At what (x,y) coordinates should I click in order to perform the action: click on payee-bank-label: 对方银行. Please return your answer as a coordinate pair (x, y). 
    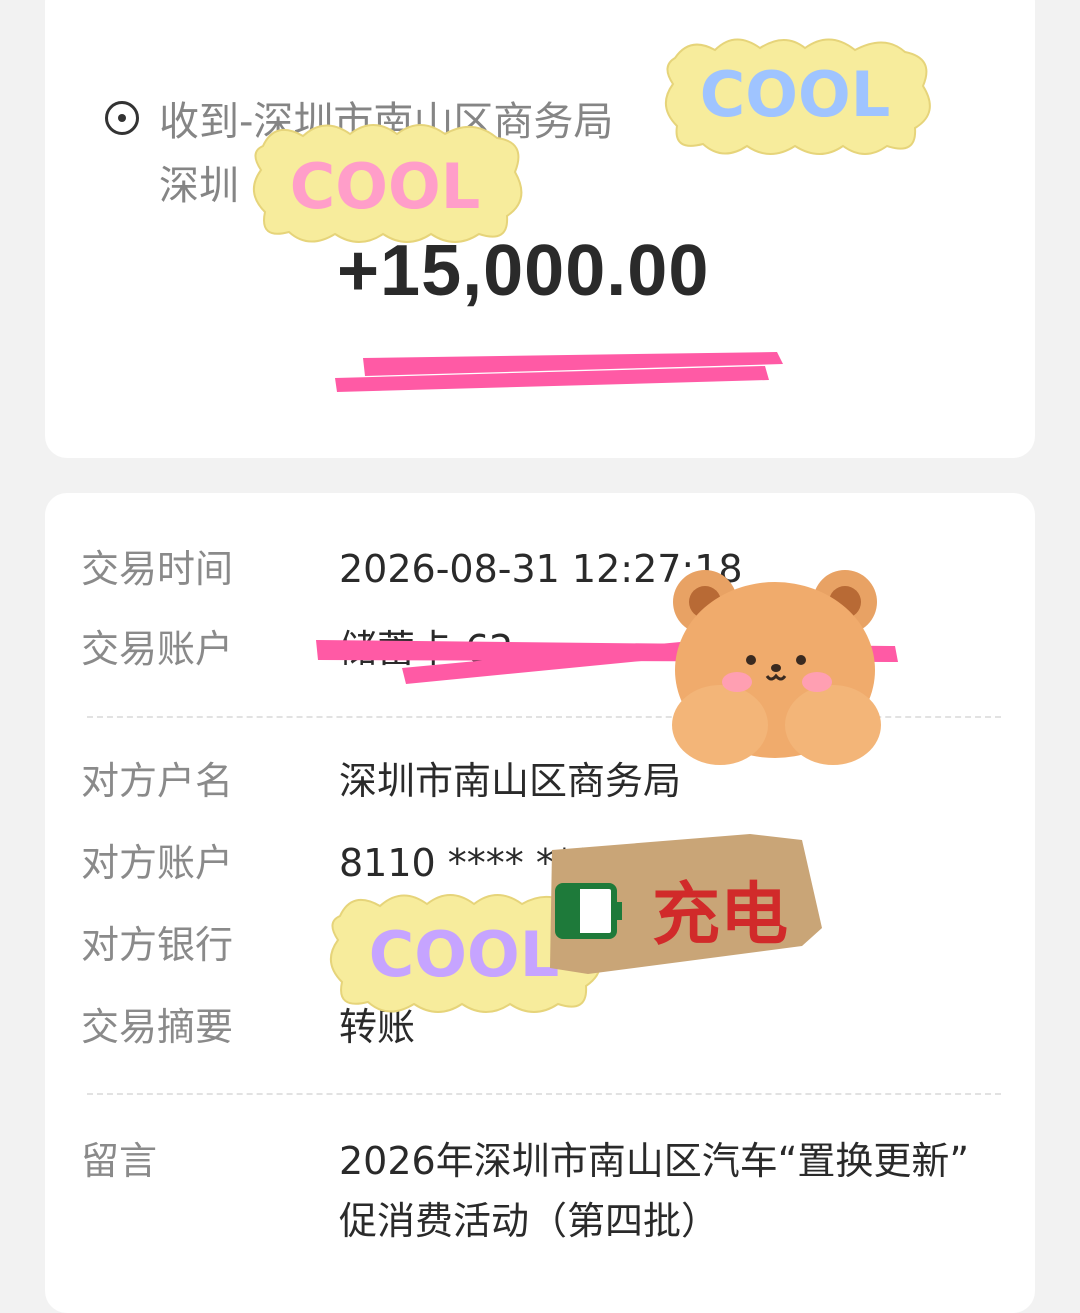
    Looking at the image, I should click on (157, 945).